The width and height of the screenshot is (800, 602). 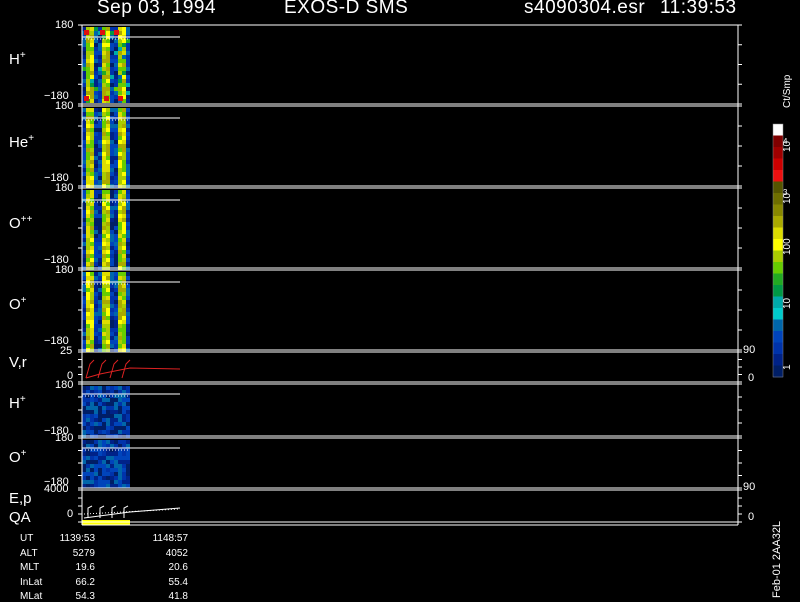 What do you see at coordinates (66, 351) in the screenshot?
I see `tick-p4-top: 25` at bounding box center [66, 351].